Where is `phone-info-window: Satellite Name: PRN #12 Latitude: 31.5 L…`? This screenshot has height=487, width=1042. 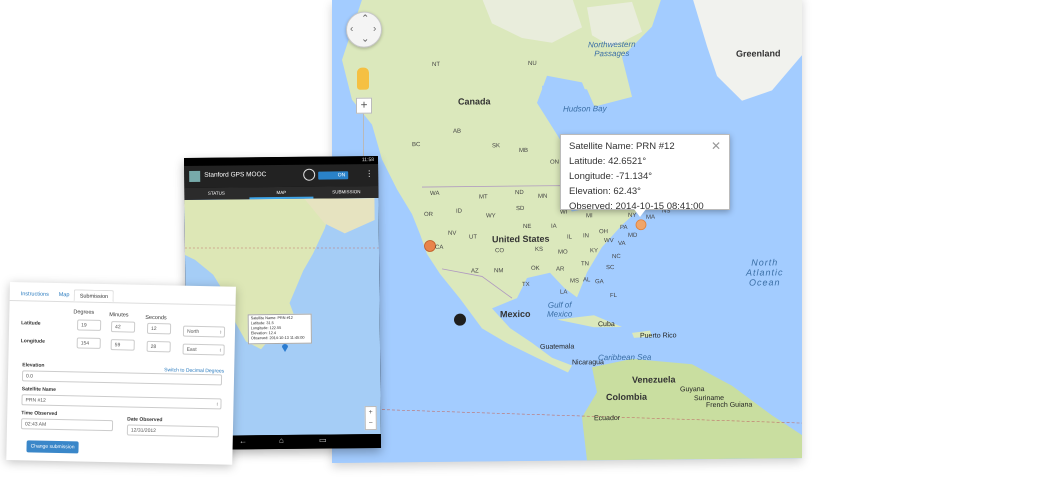
phone-info-window: Satellite Name: PRN #12 Latitude: 31.5 L… is located at coordinates (279, 329).